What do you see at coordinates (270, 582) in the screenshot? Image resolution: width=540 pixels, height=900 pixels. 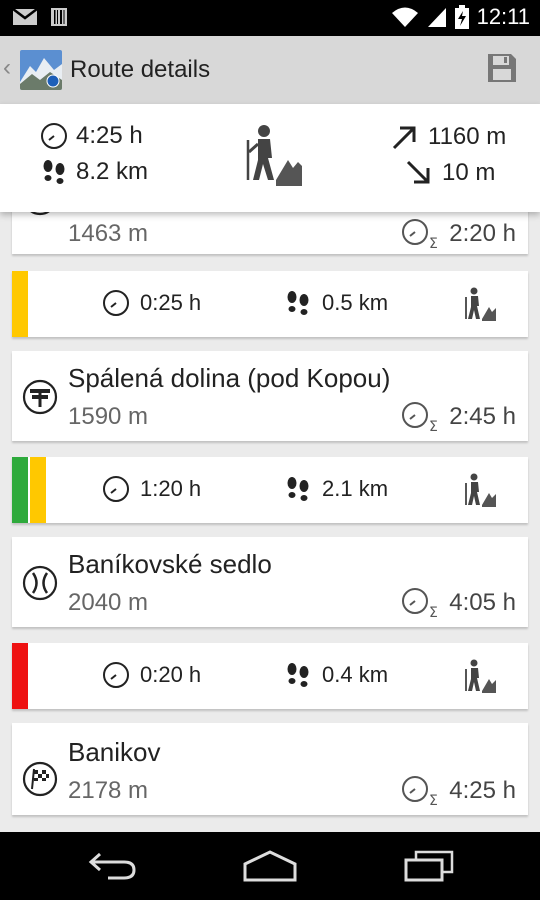 I see `list-item-point: Baníkovské sedlo 2040 m Σ 4:05 h` at bounding box center [270, 582].